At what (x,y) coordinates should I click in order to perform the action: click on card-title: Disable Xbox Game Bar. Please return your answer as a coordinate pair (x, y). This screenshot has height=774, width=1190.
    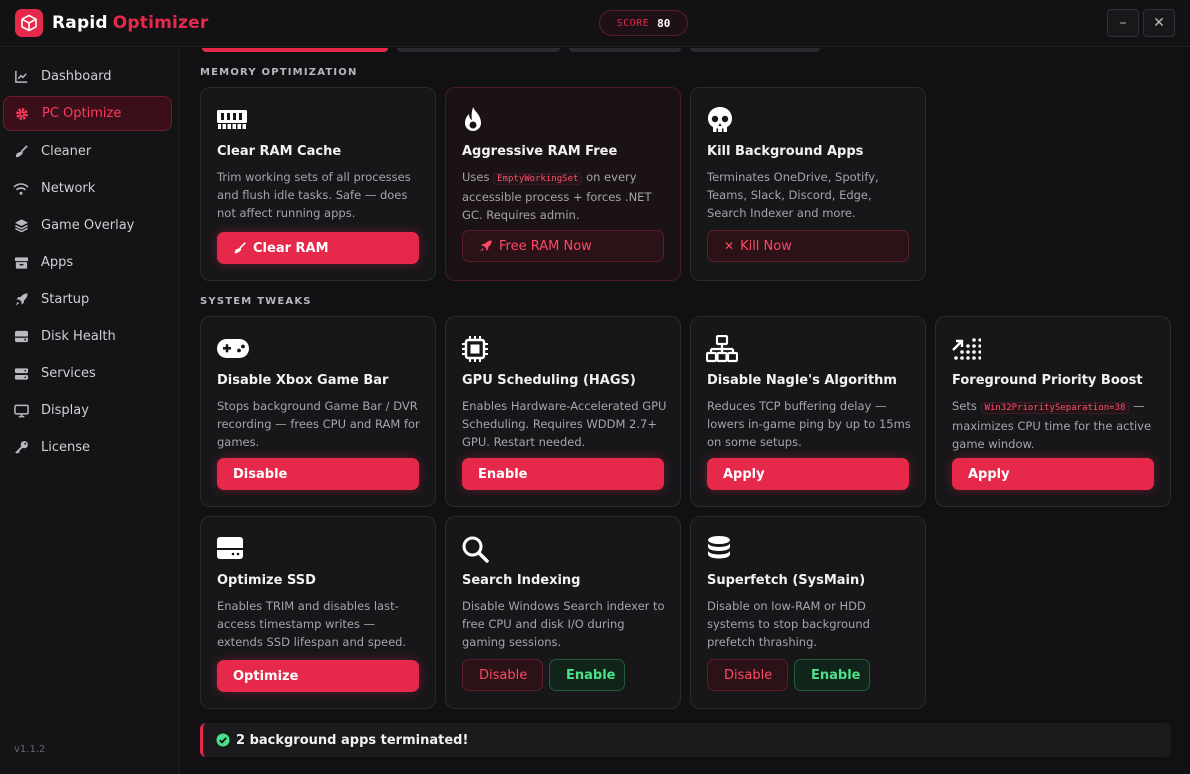
    Looking at the image, I should click on (303, 380).